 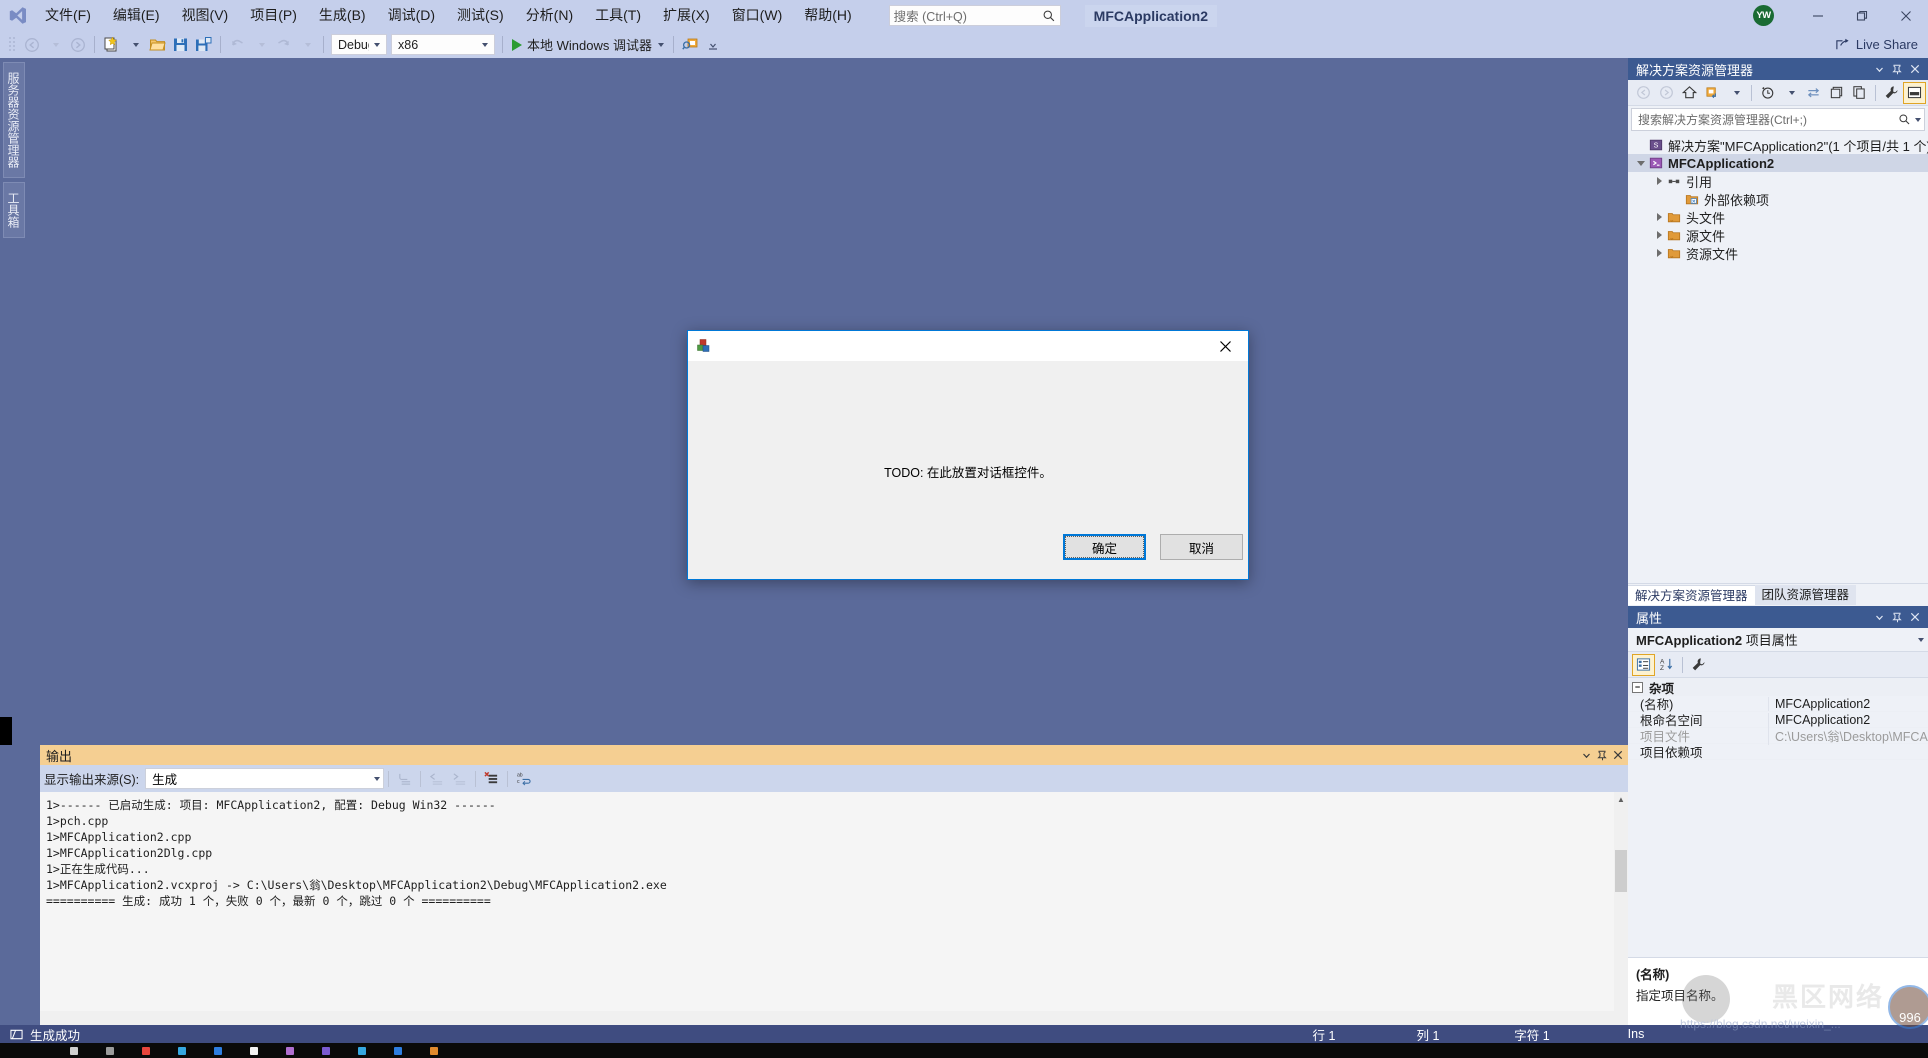 What do you see at coordinates (180, 44) in the screenshot?
I see `save-button` at bounding box center [180, 44].